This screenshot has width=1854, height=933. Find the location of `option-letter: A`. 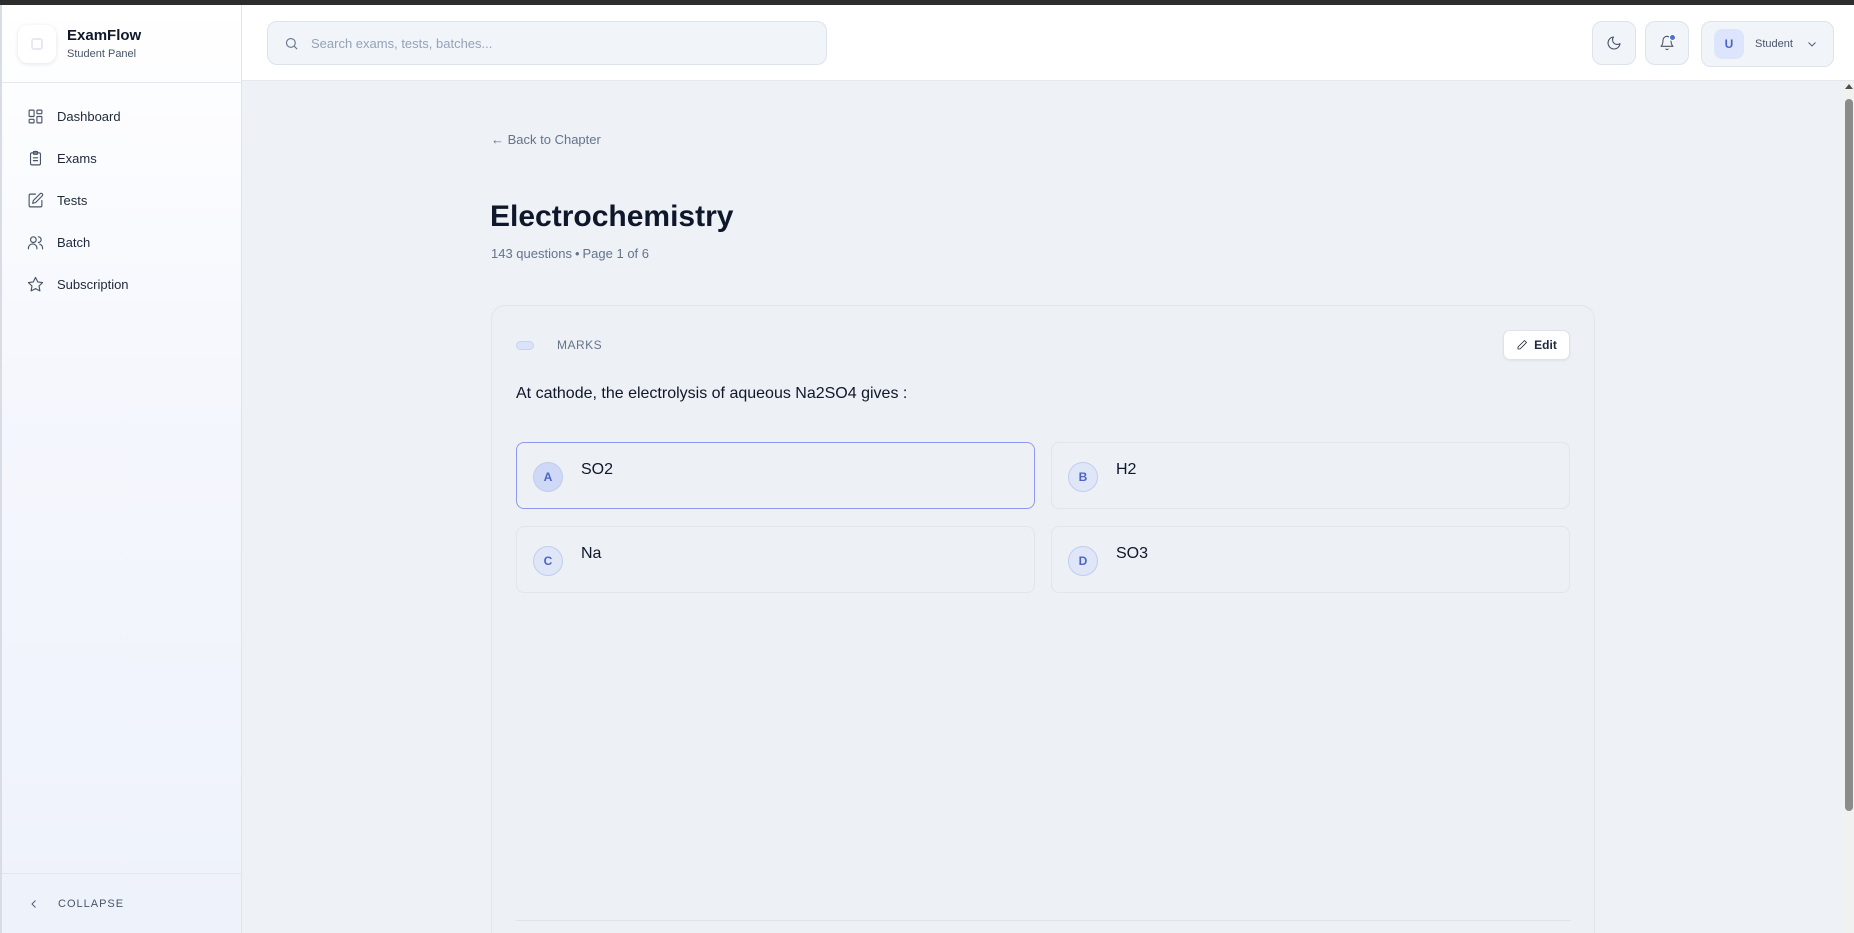

option-letter: A is located at coordinates (548, 477).